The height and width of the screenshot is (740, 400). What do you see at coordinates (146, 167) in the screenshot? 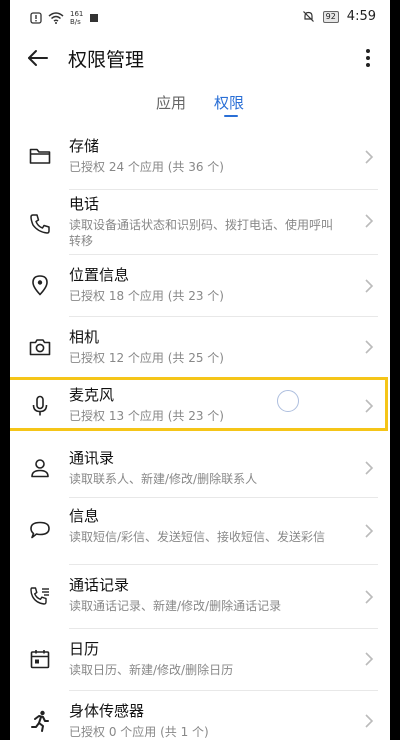
I see `permission-subtitle: 已授权 24 个应用 (共 36 个)` at bounding box center [146, 167].